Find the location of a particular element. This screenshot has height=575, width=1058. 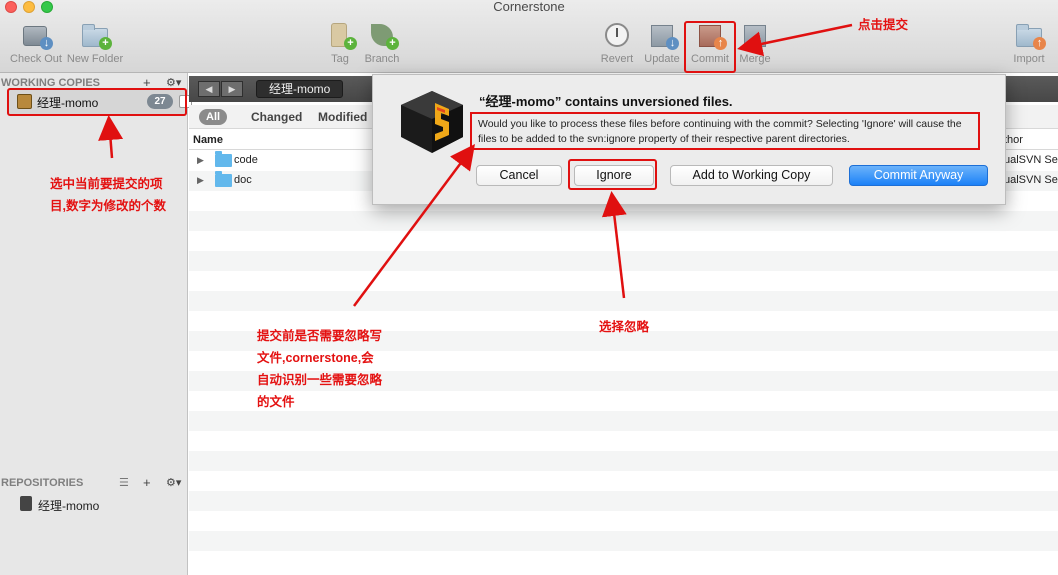

new-folder-button: + New Folder is located at coordinates (95, 42).